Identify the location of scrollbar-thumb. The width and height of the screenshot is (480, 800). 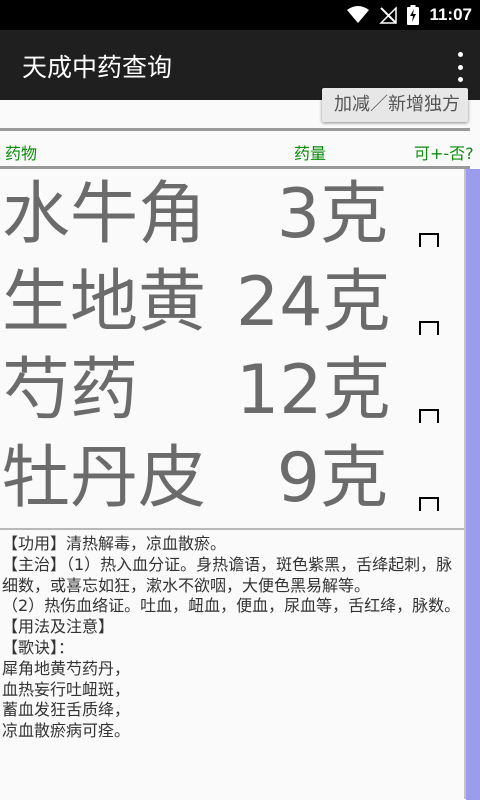
(473, 484).